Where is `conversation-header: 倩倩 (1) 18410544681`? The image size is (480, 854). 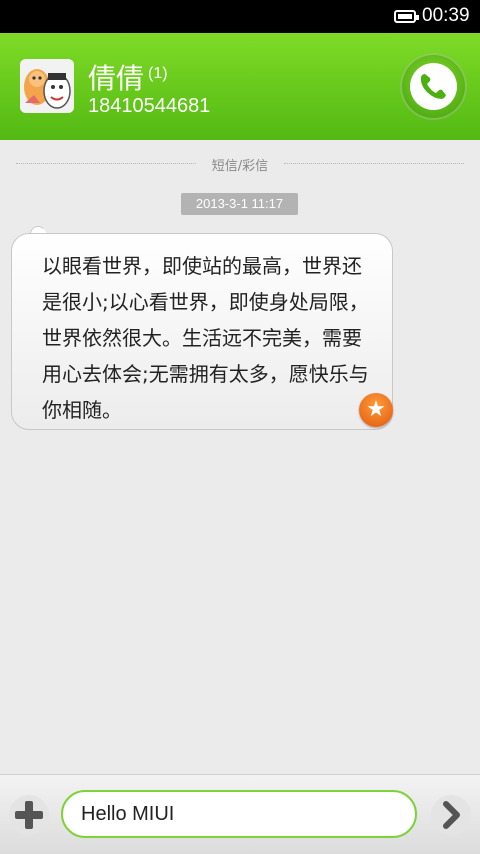
conversation-header: 倩倩 (1) 18410544681 is located at coordinates (240, 86).